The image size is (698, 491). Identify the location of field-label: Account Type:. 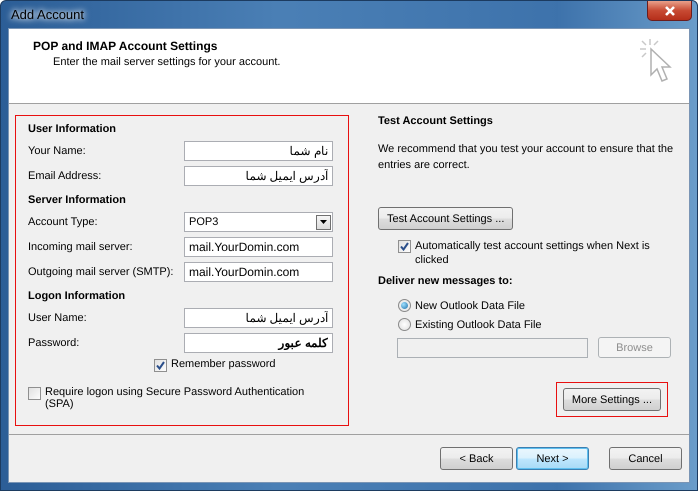
(63, 222).